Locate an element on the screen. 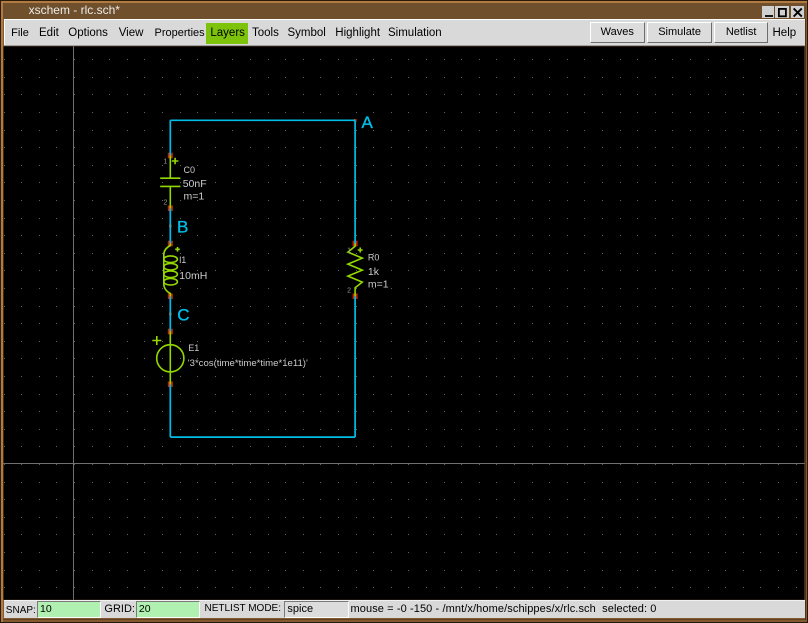 Image resolution: width=808 pixels, height=623 pixels. svg-text: B is located at coordinates (182, 227).